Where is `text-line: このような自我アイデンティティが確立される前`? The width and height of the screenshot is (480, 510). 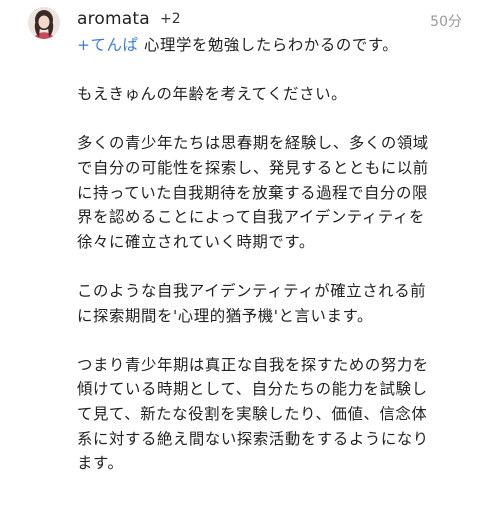 text-line: このような自我アイデンティティが確立される前 is located at coordinates (252, 290).